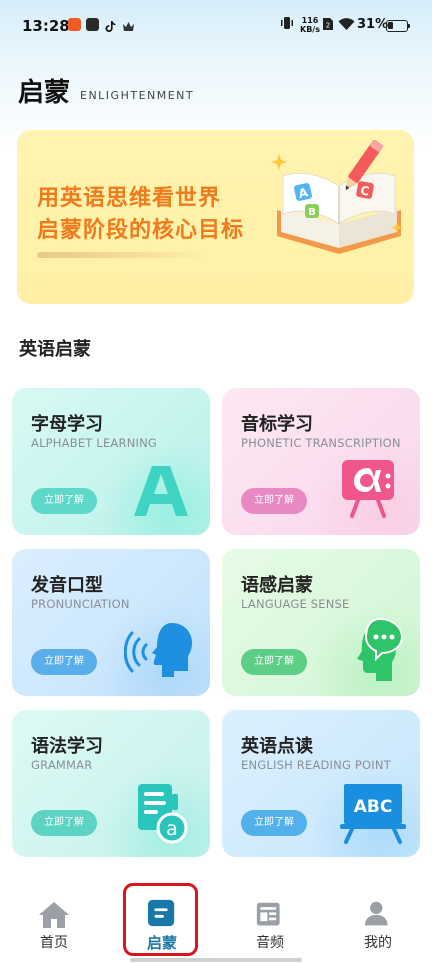 The height and width of the screenshot is (964, 432). What do you see at coordinates (321, 461) in the screenshot?
I see `card-phonetic-transcription: 音标学习 PHONETIC TRANSCRIPTION 立即了解` at bounding box center [321, 461].